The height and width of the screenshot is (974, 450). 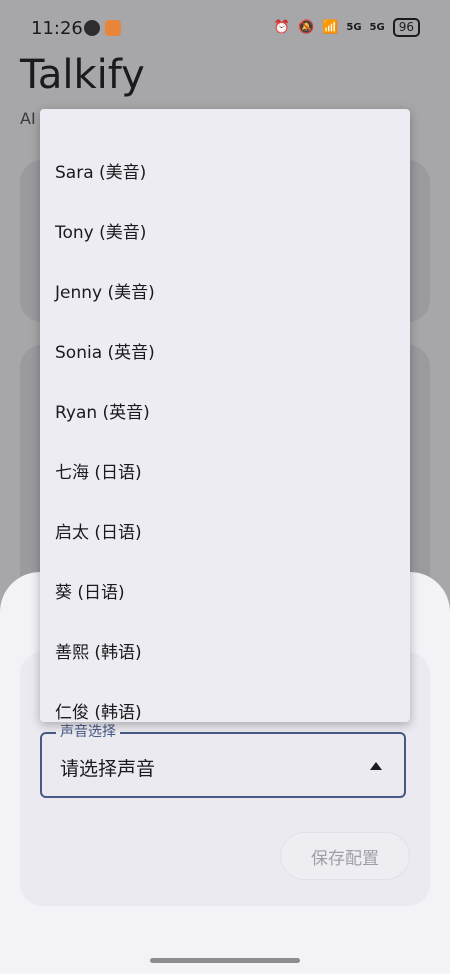 I want to click on signal-5g-2: 5G, so click(x=377, y=27).